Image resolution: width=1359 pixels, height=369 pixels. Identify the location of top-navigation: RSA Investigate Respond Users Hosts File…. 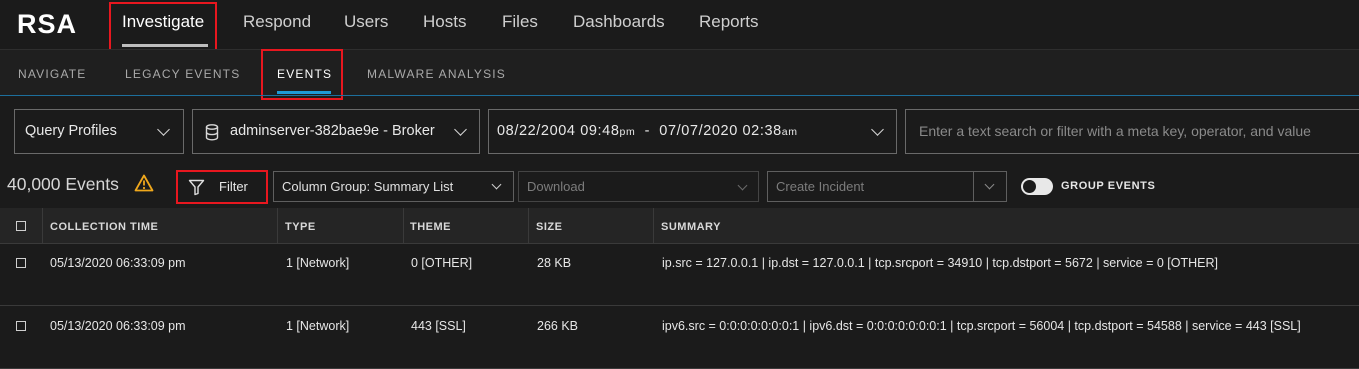
(679, 24).